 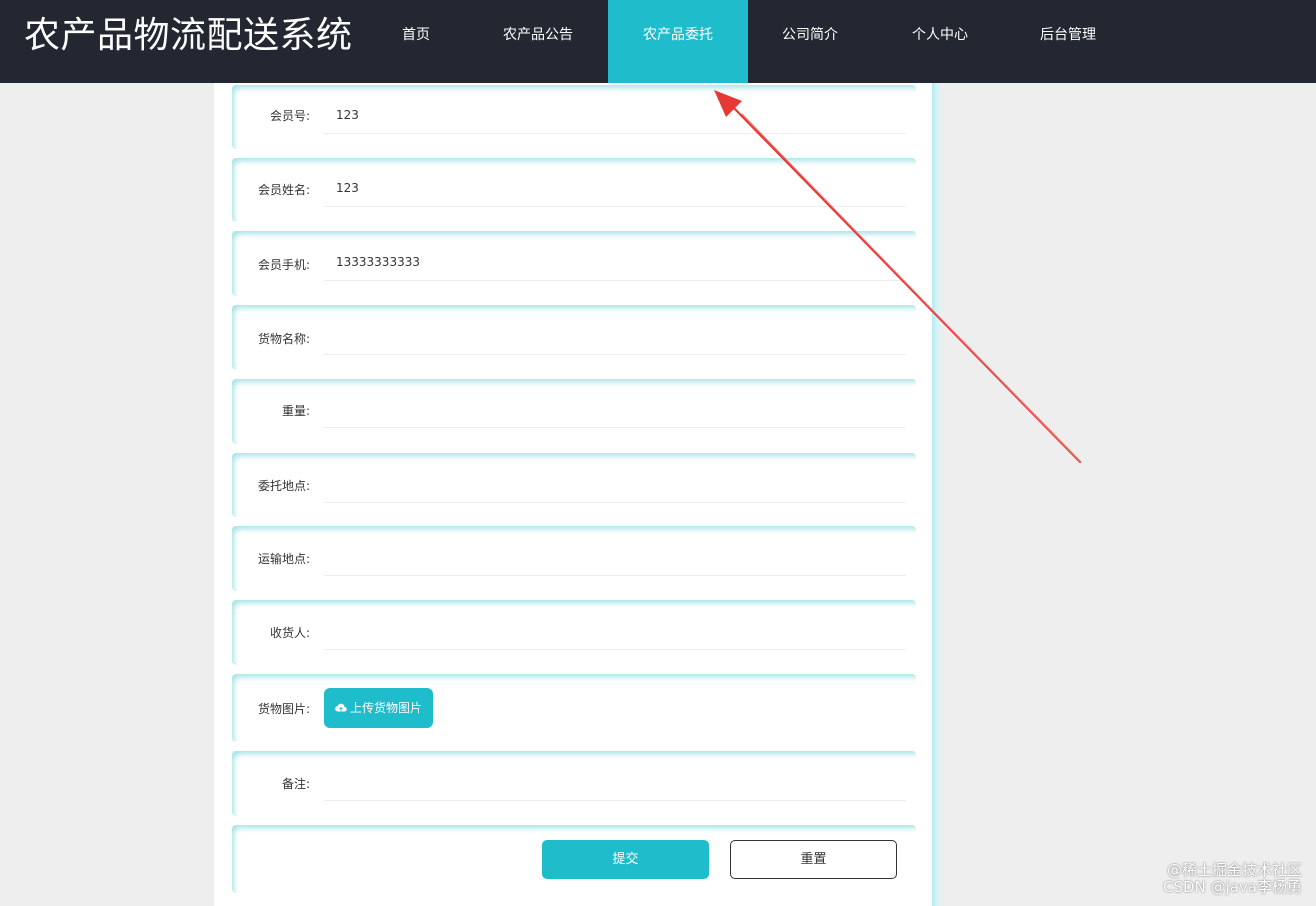 I want to click on submit-button: 提交, so click(x=625, y=859).